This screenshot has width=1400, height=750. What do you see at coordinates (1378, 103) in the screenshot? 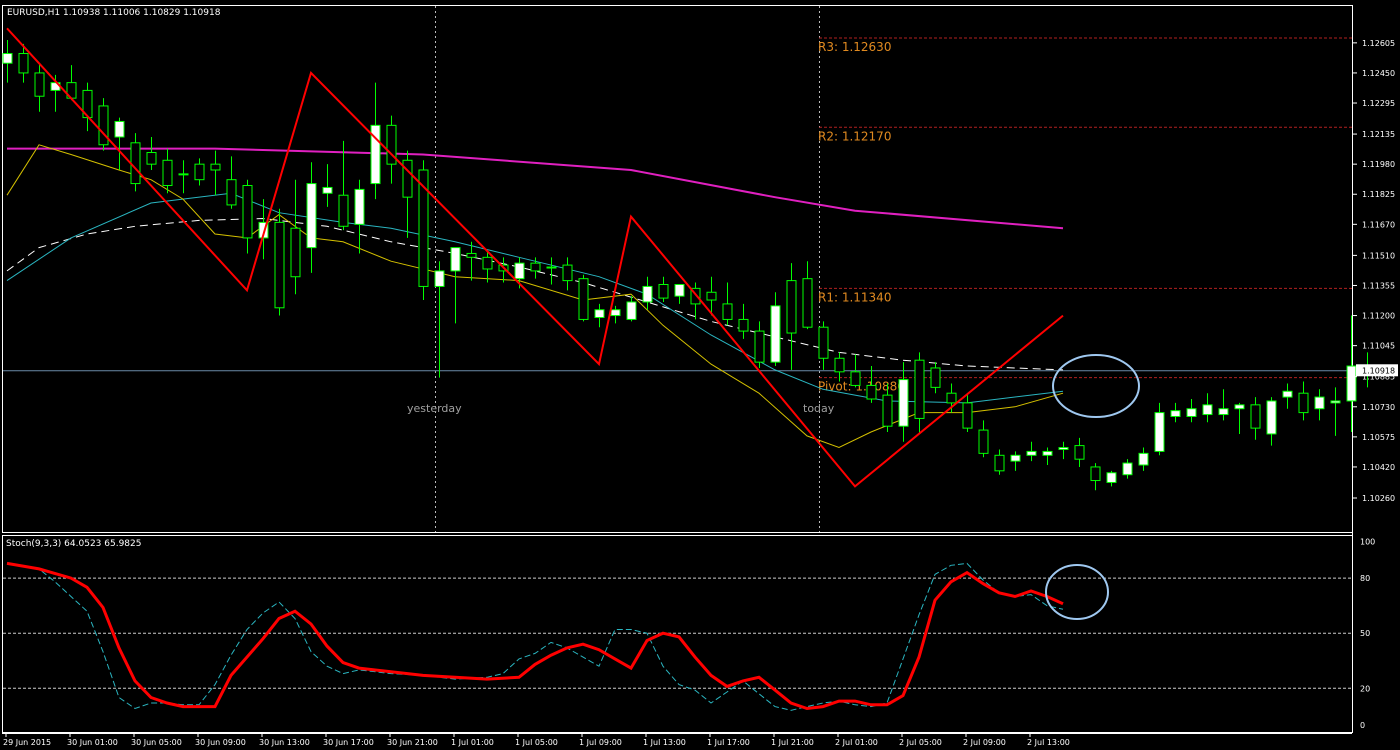
I see `price-tick-label: 1.12295` at bounding box center [1378, 103].